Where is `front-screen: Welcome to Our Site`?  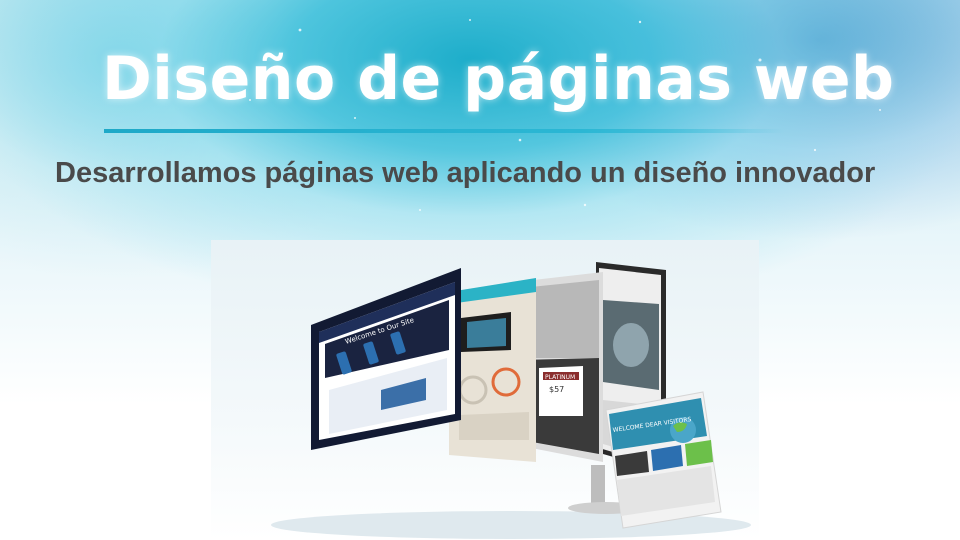 front-screen: Welcome to Our Site is located at coordinates (386, 359).